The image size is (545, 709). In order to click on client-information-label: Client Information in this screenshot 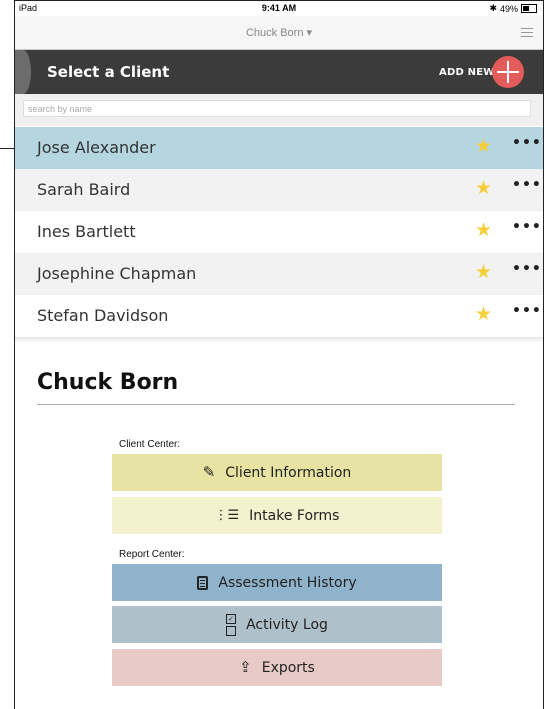, I will do `click(288, 472)`.